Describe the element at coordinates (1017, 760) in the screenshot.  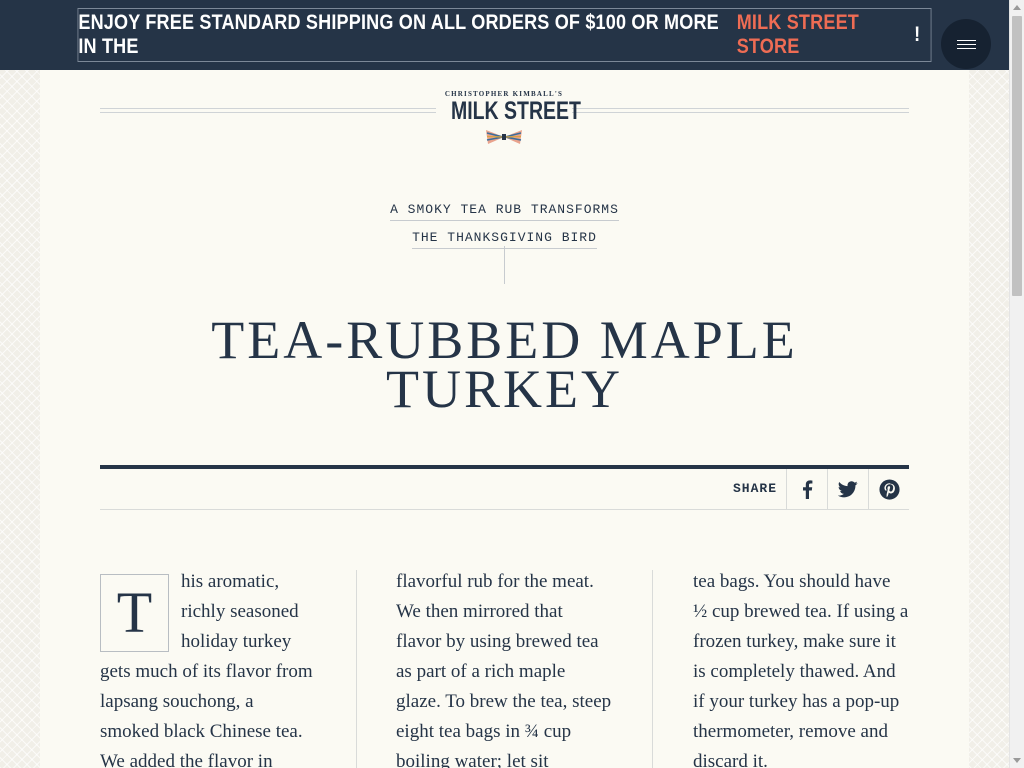
I see `scroll-down-arrow-icon` at that location.